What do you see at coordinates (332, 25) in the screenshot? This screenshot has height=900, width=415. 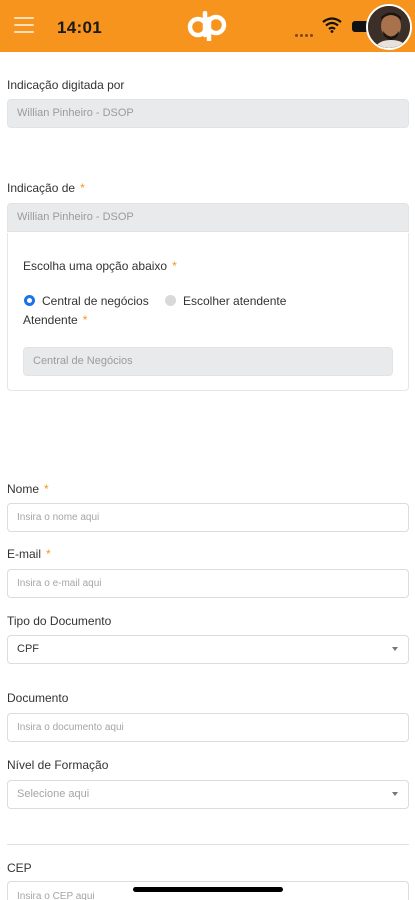 I see `wifi-icon` at bounding box center [332, 25].